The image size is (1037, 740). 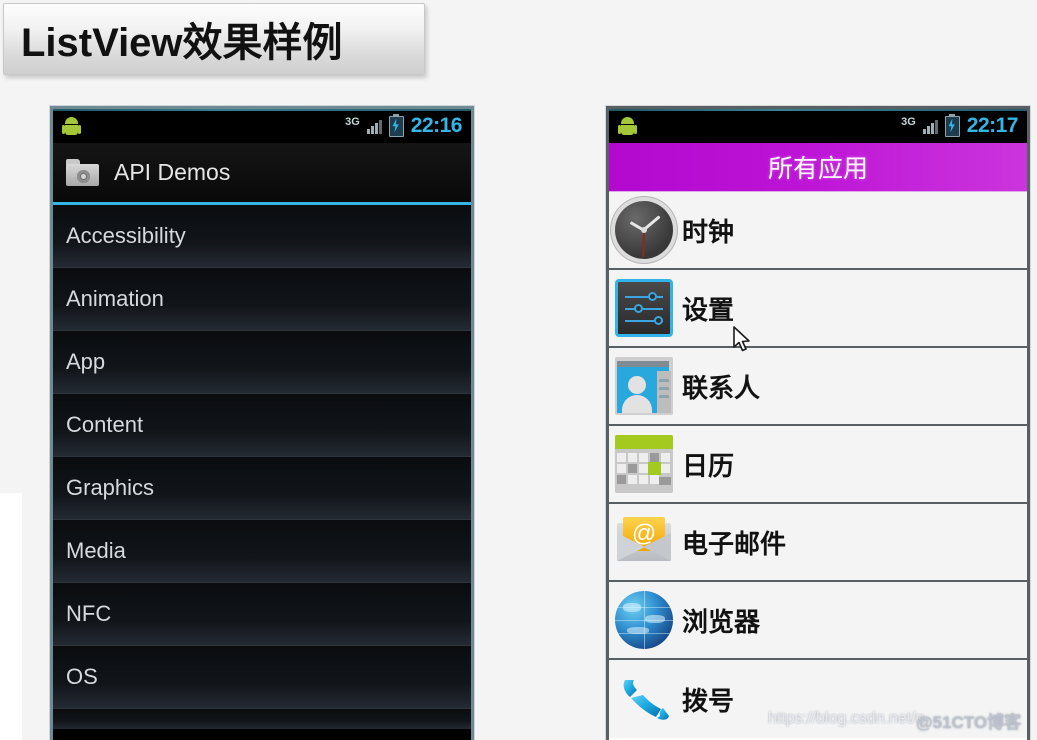 I want to click on status-bar-clock: 22:17, so click(x=992, y=125).